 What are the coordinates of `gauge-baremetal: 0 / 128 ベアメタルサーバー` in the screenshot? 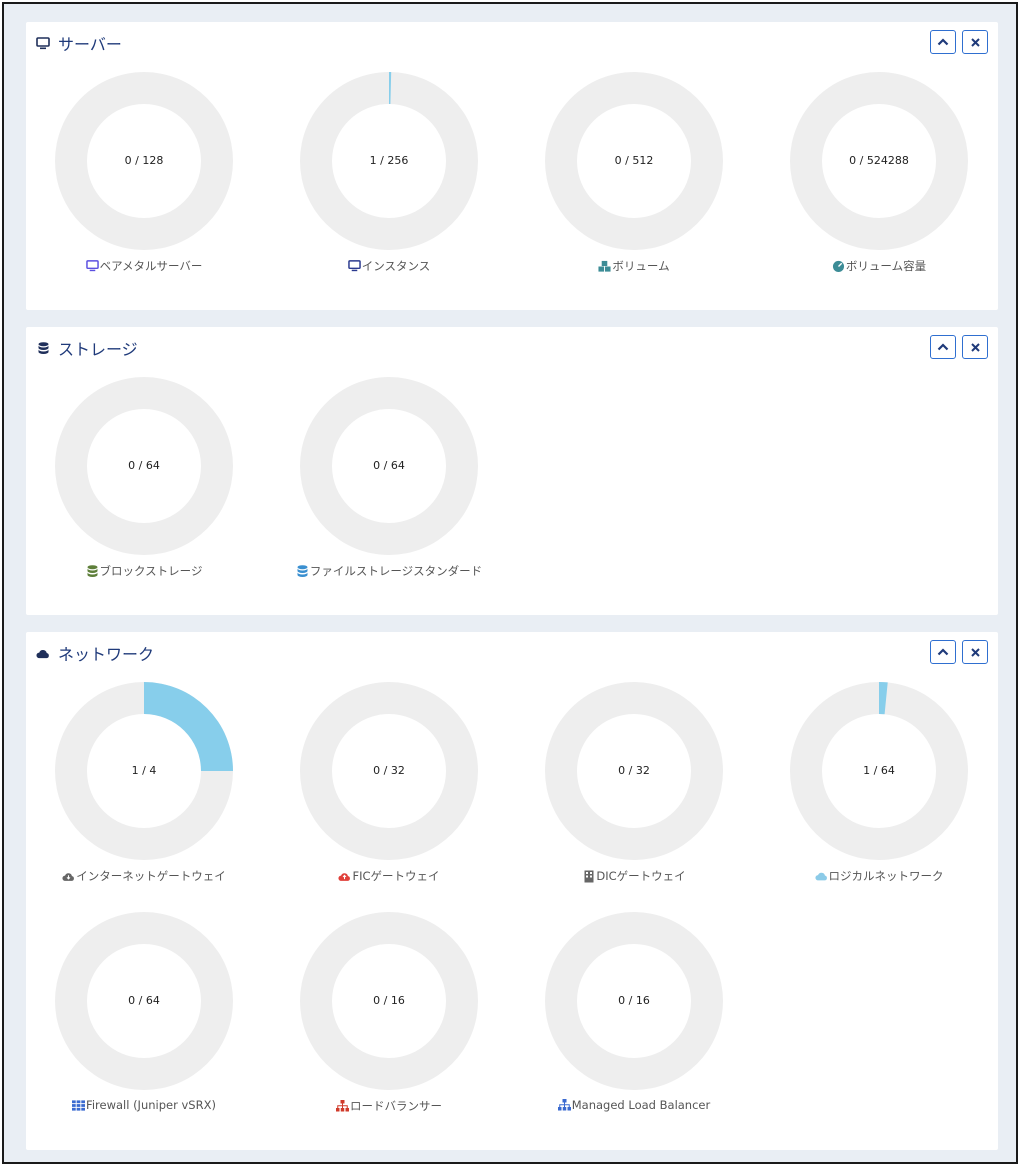 It's located at (144, 177).